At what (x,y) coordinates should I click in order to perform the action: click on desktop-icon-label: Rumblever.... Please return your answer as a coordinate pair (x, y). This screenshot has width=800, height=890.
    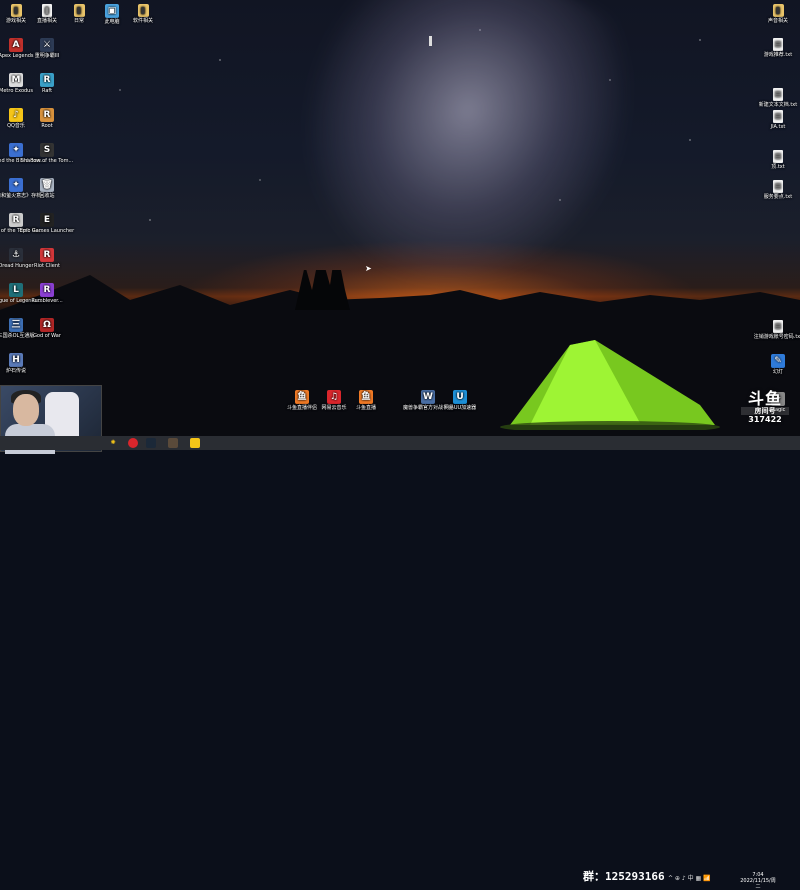
    Looking at the image, I should click on (47, 301).